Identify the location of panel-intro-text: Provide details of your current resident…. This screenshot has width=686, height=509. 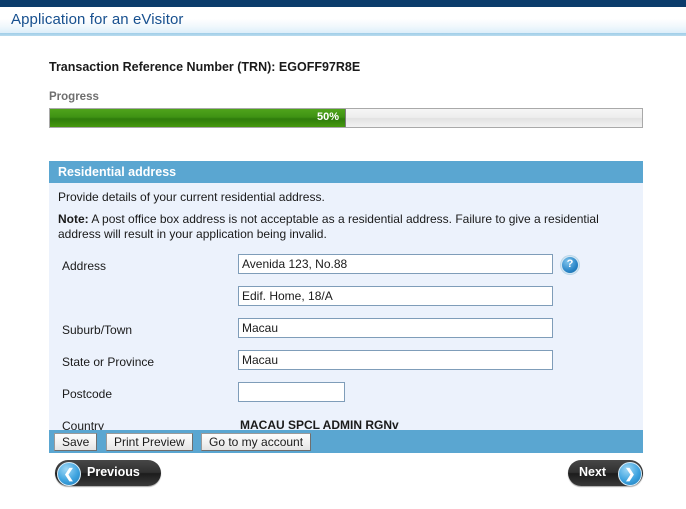
(191, 197).